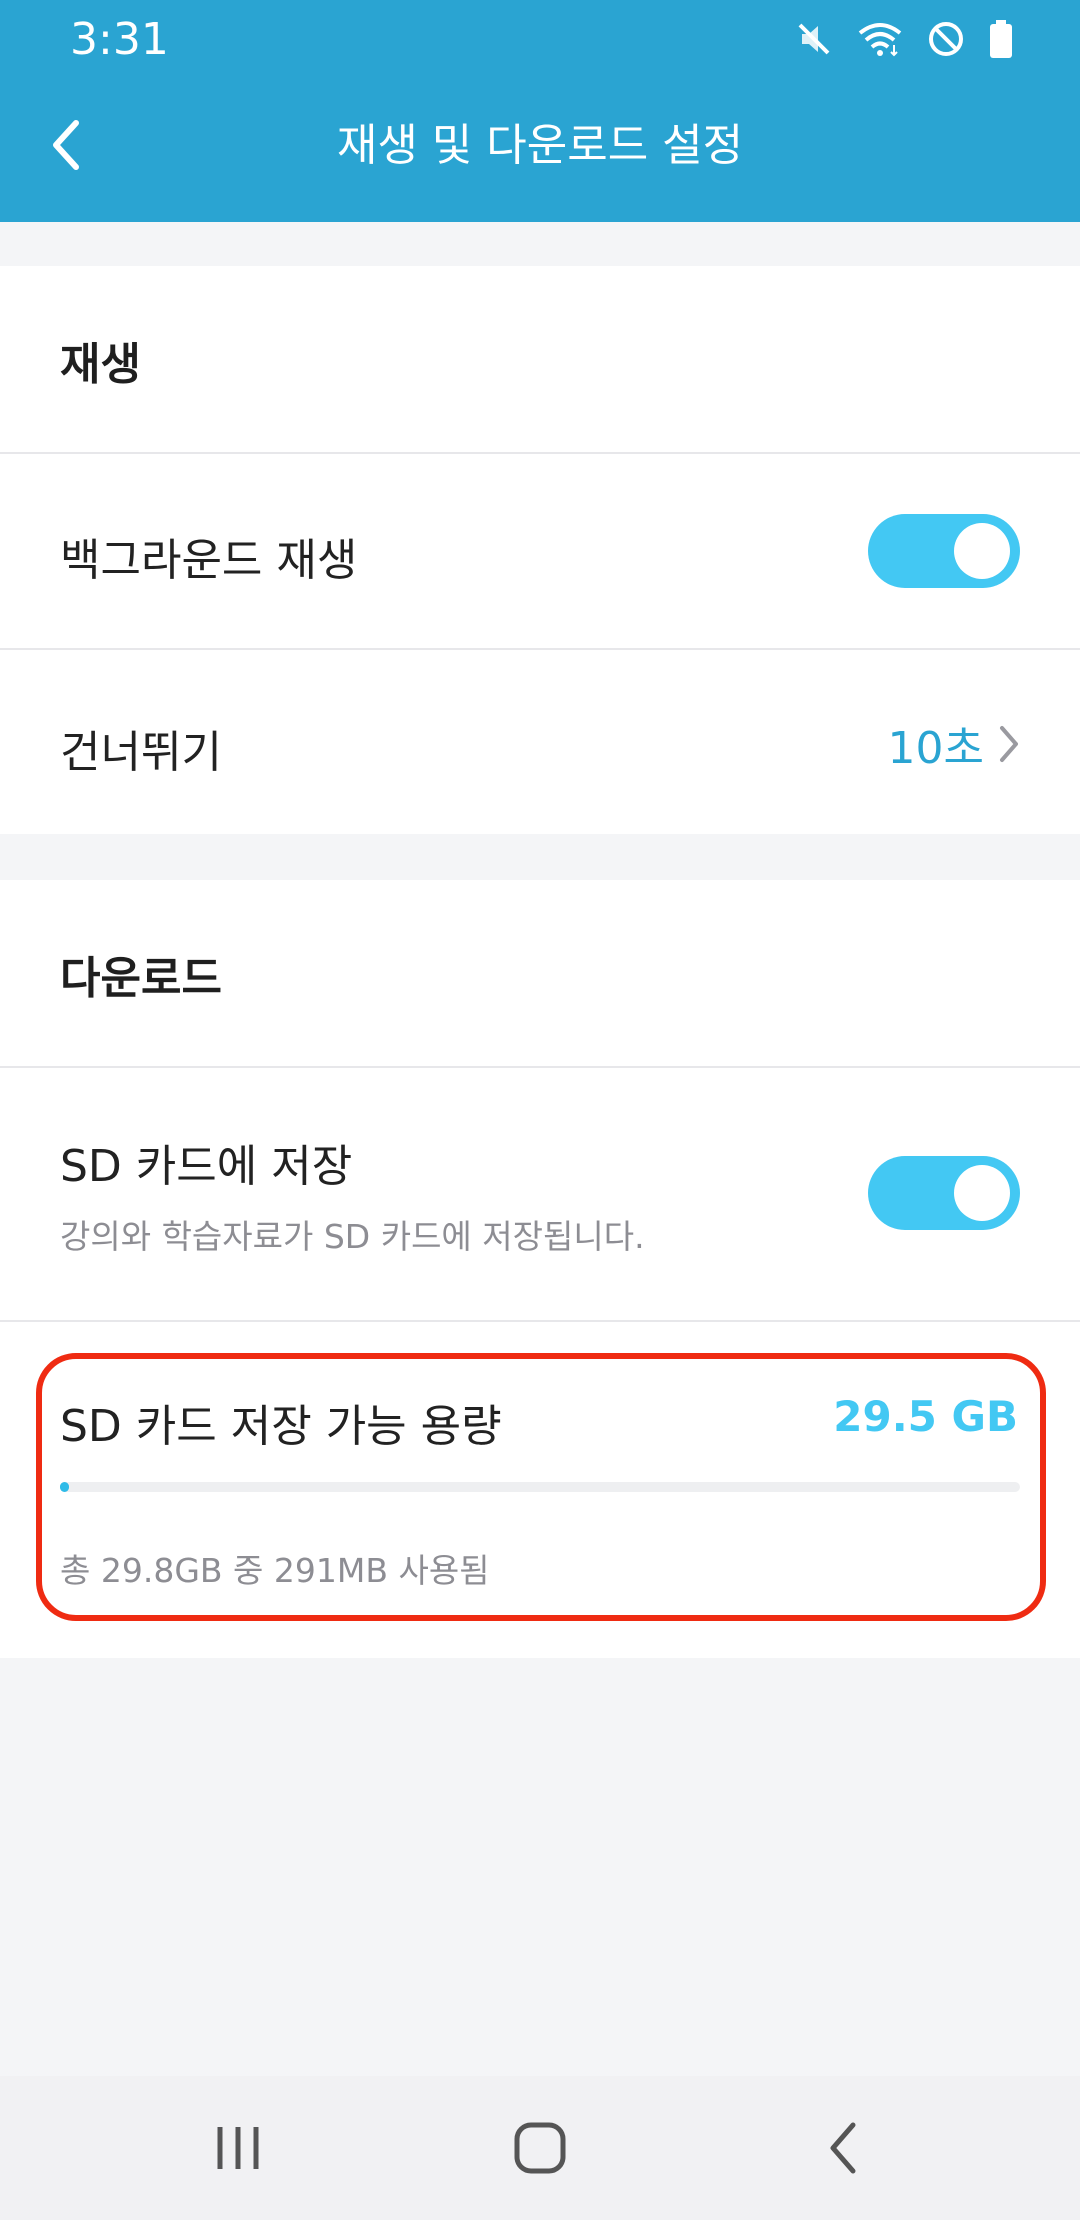  What do you see at coordinates (209, 560) in the screenshot?
I see `background-play-label: 백그라운드 재생` at bounding box center [209, 560].